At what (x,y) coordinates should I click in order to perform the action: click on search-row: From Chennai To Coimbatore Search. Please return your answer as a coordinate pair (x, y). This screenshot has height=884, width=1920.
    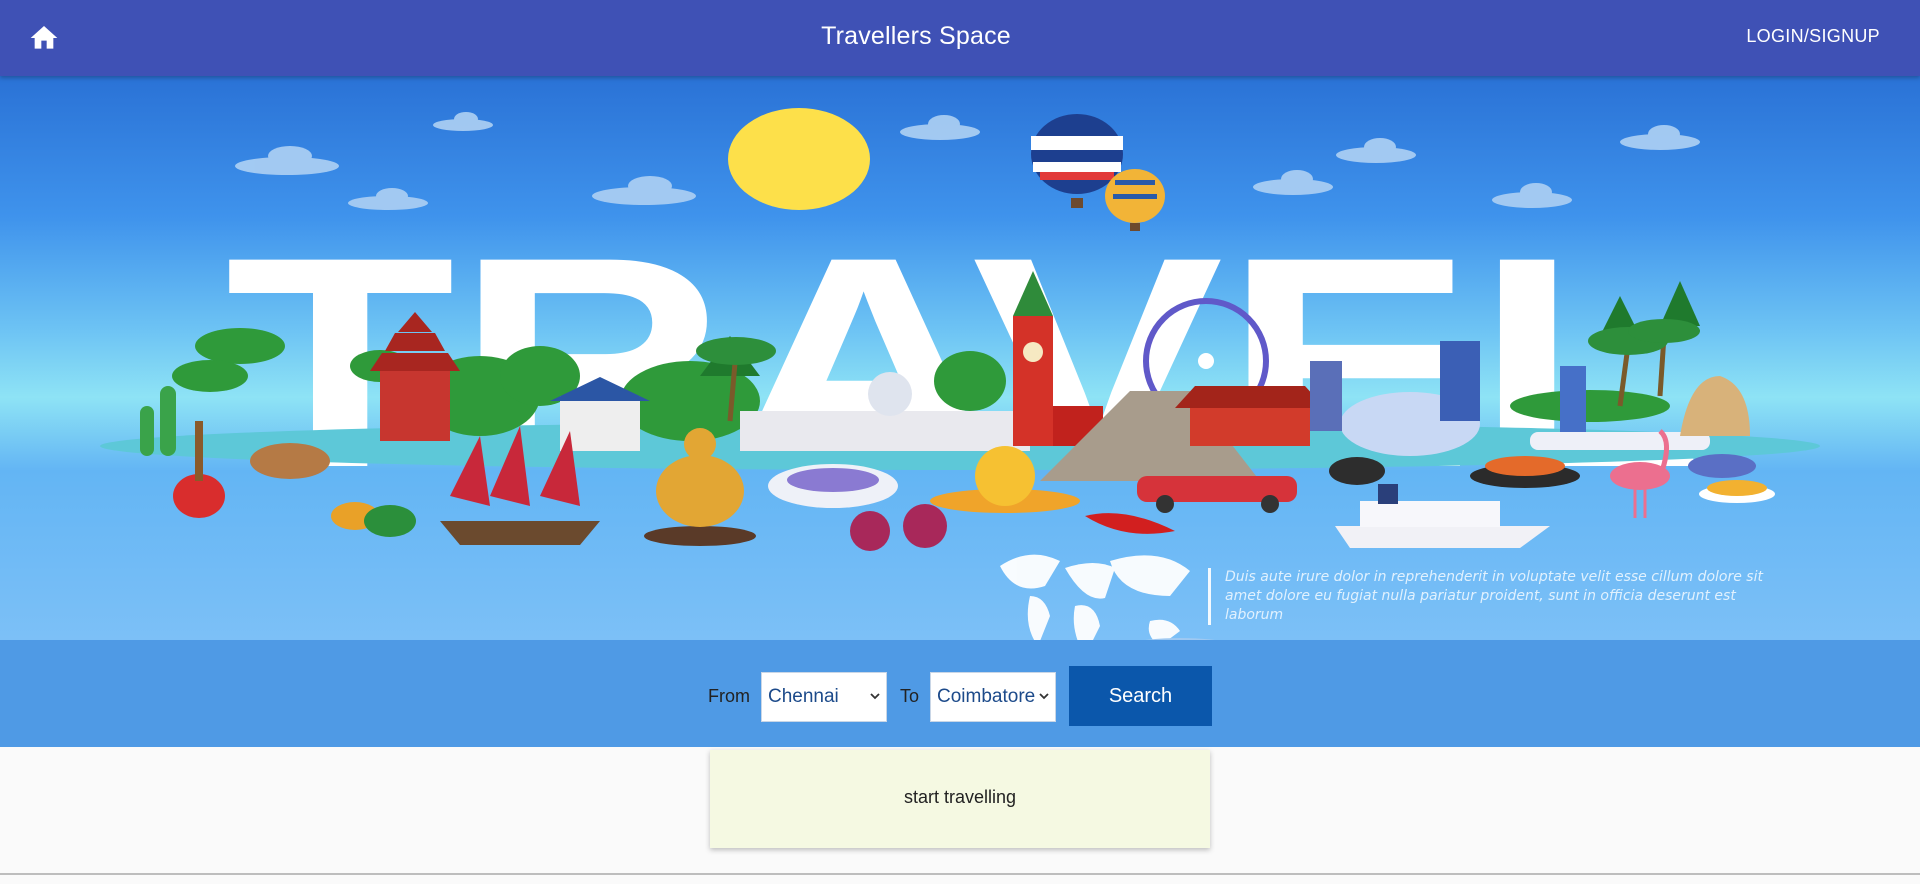
    Looking at the image, I should click on (960, 696).